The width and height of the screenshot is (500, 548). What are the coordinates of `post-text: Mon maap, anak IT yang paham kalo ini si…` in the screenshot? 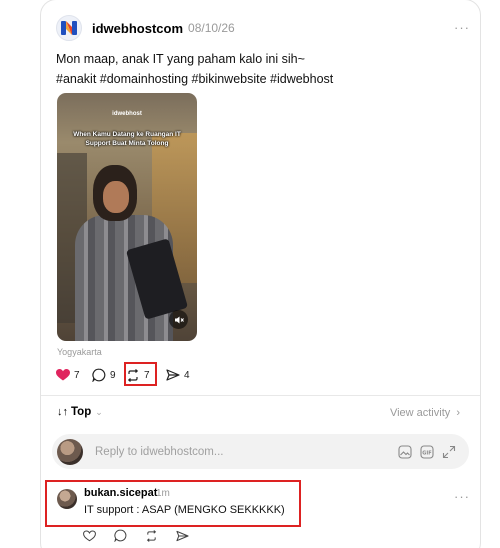 It's located at (180, 59).